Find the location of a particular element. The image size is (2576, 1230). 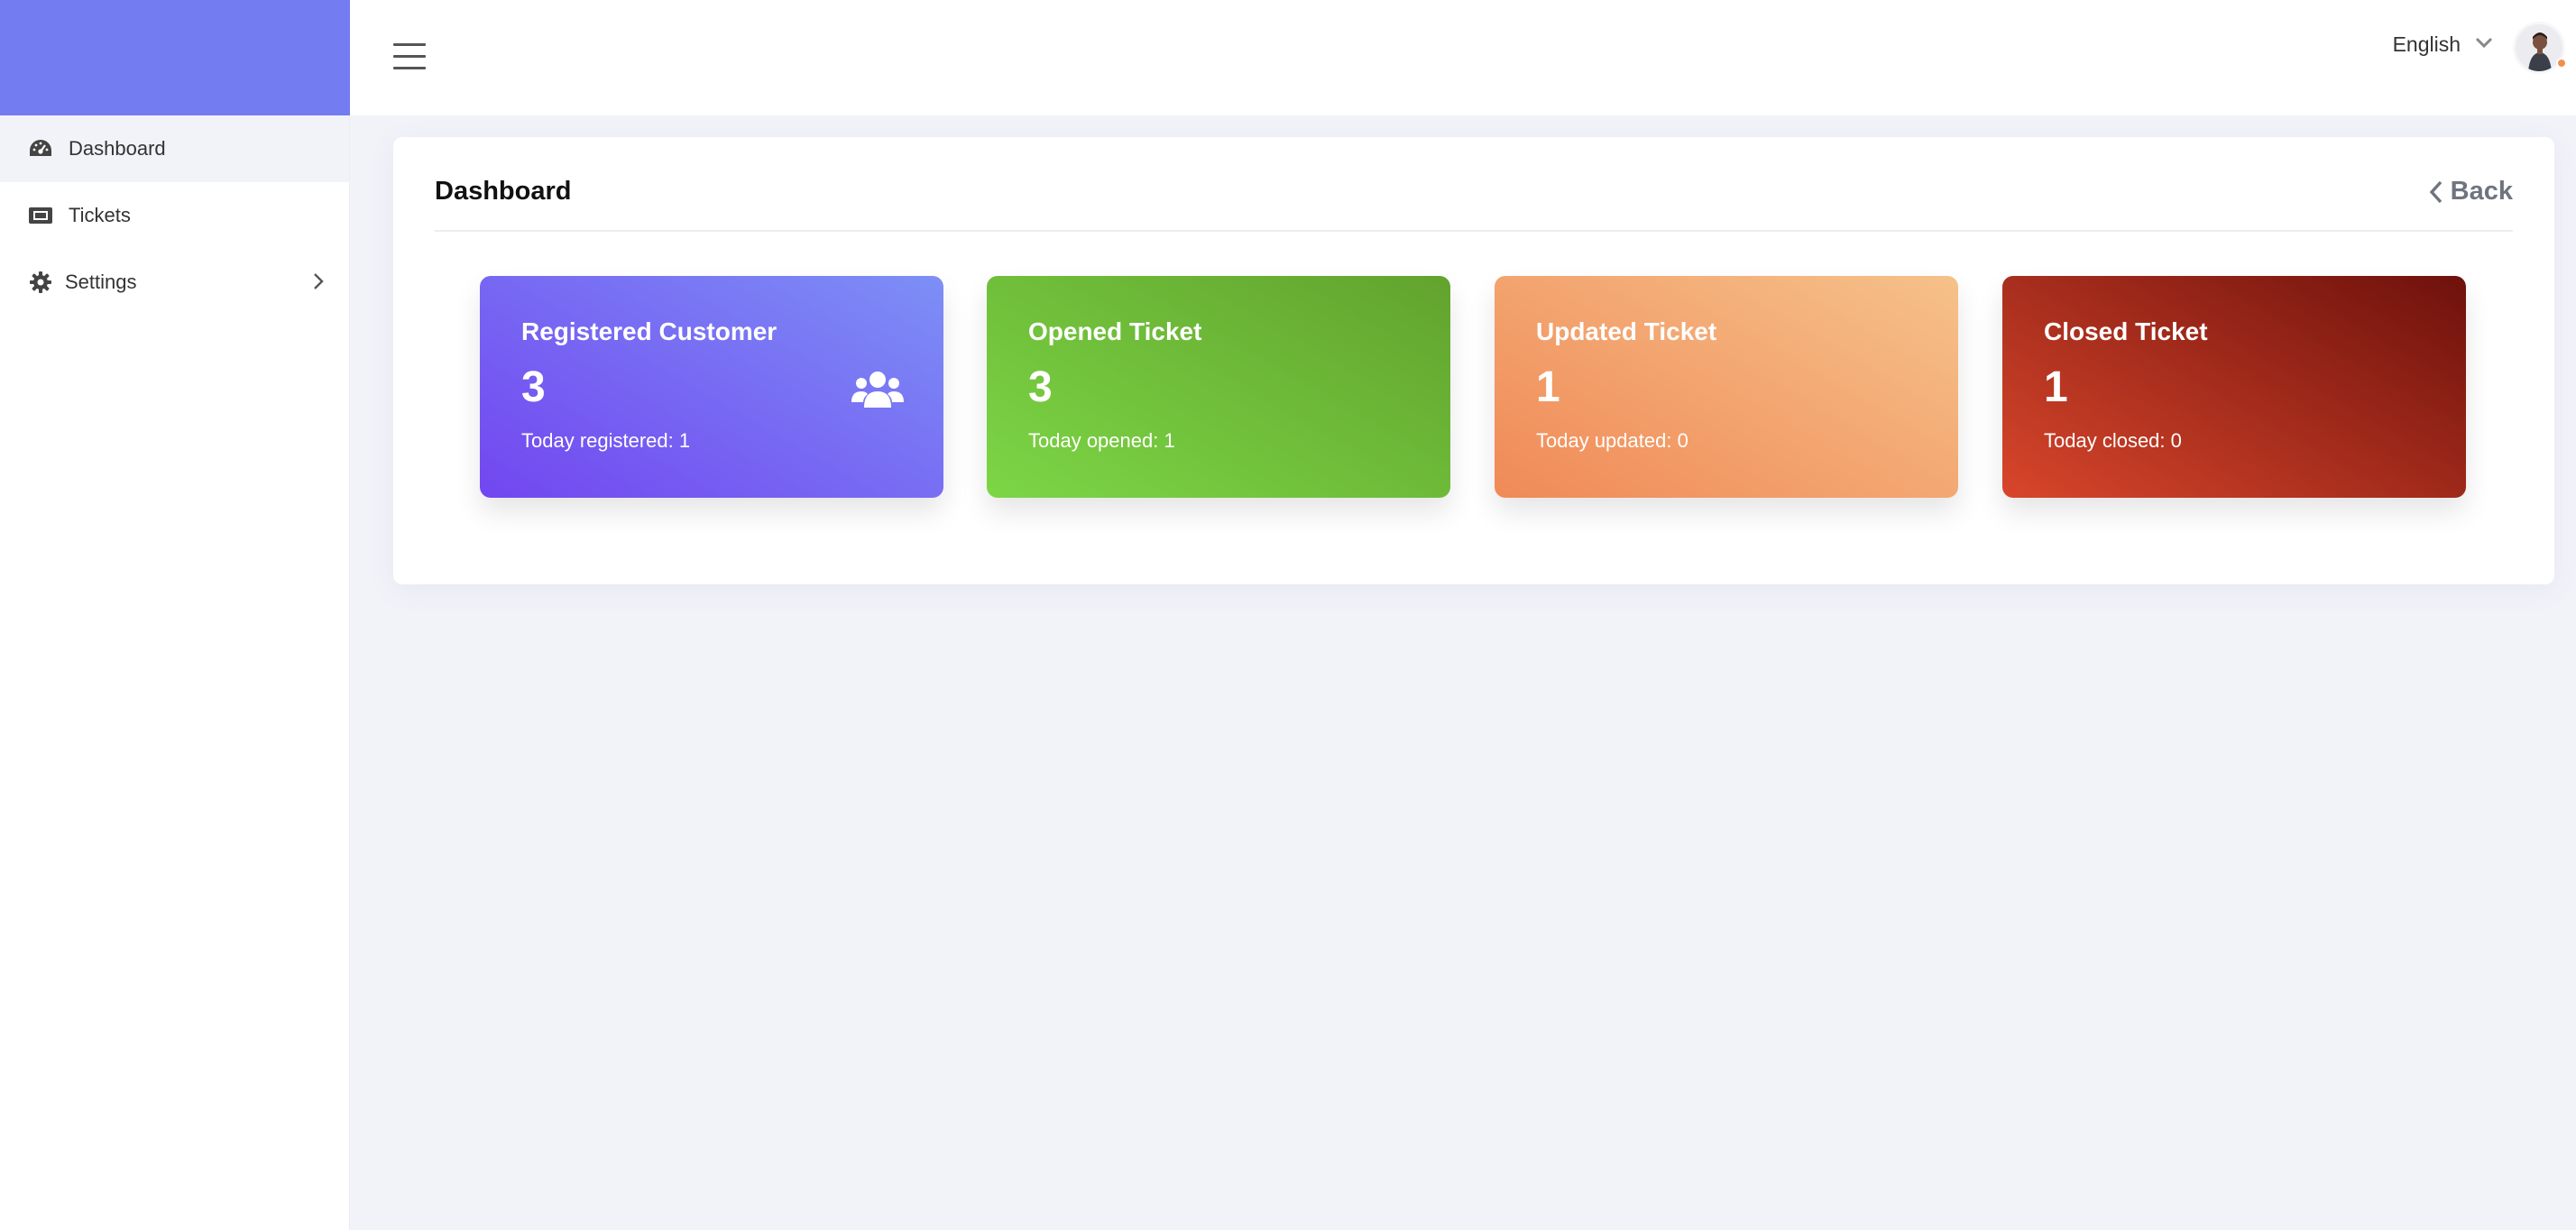

gauge-icon is located at coordinates (40, 148).